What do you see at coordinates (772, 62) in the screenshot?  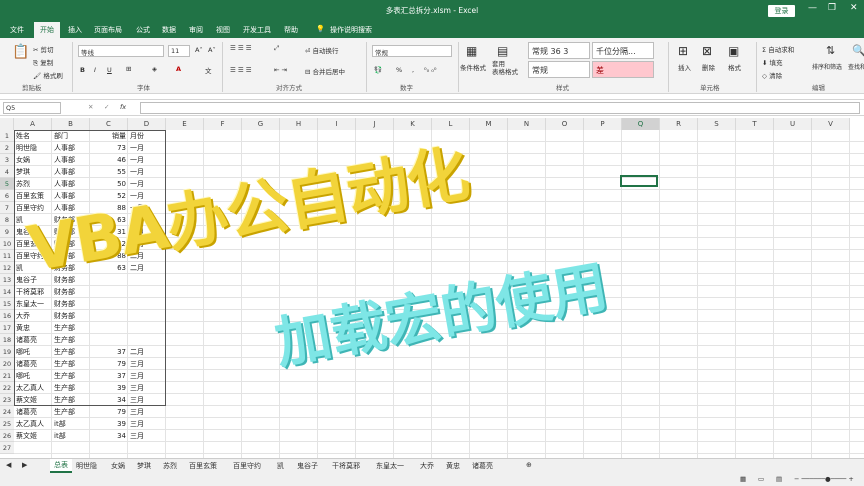 I see `fill-button: ⬇ 填充` at bounding box center [772, 62].